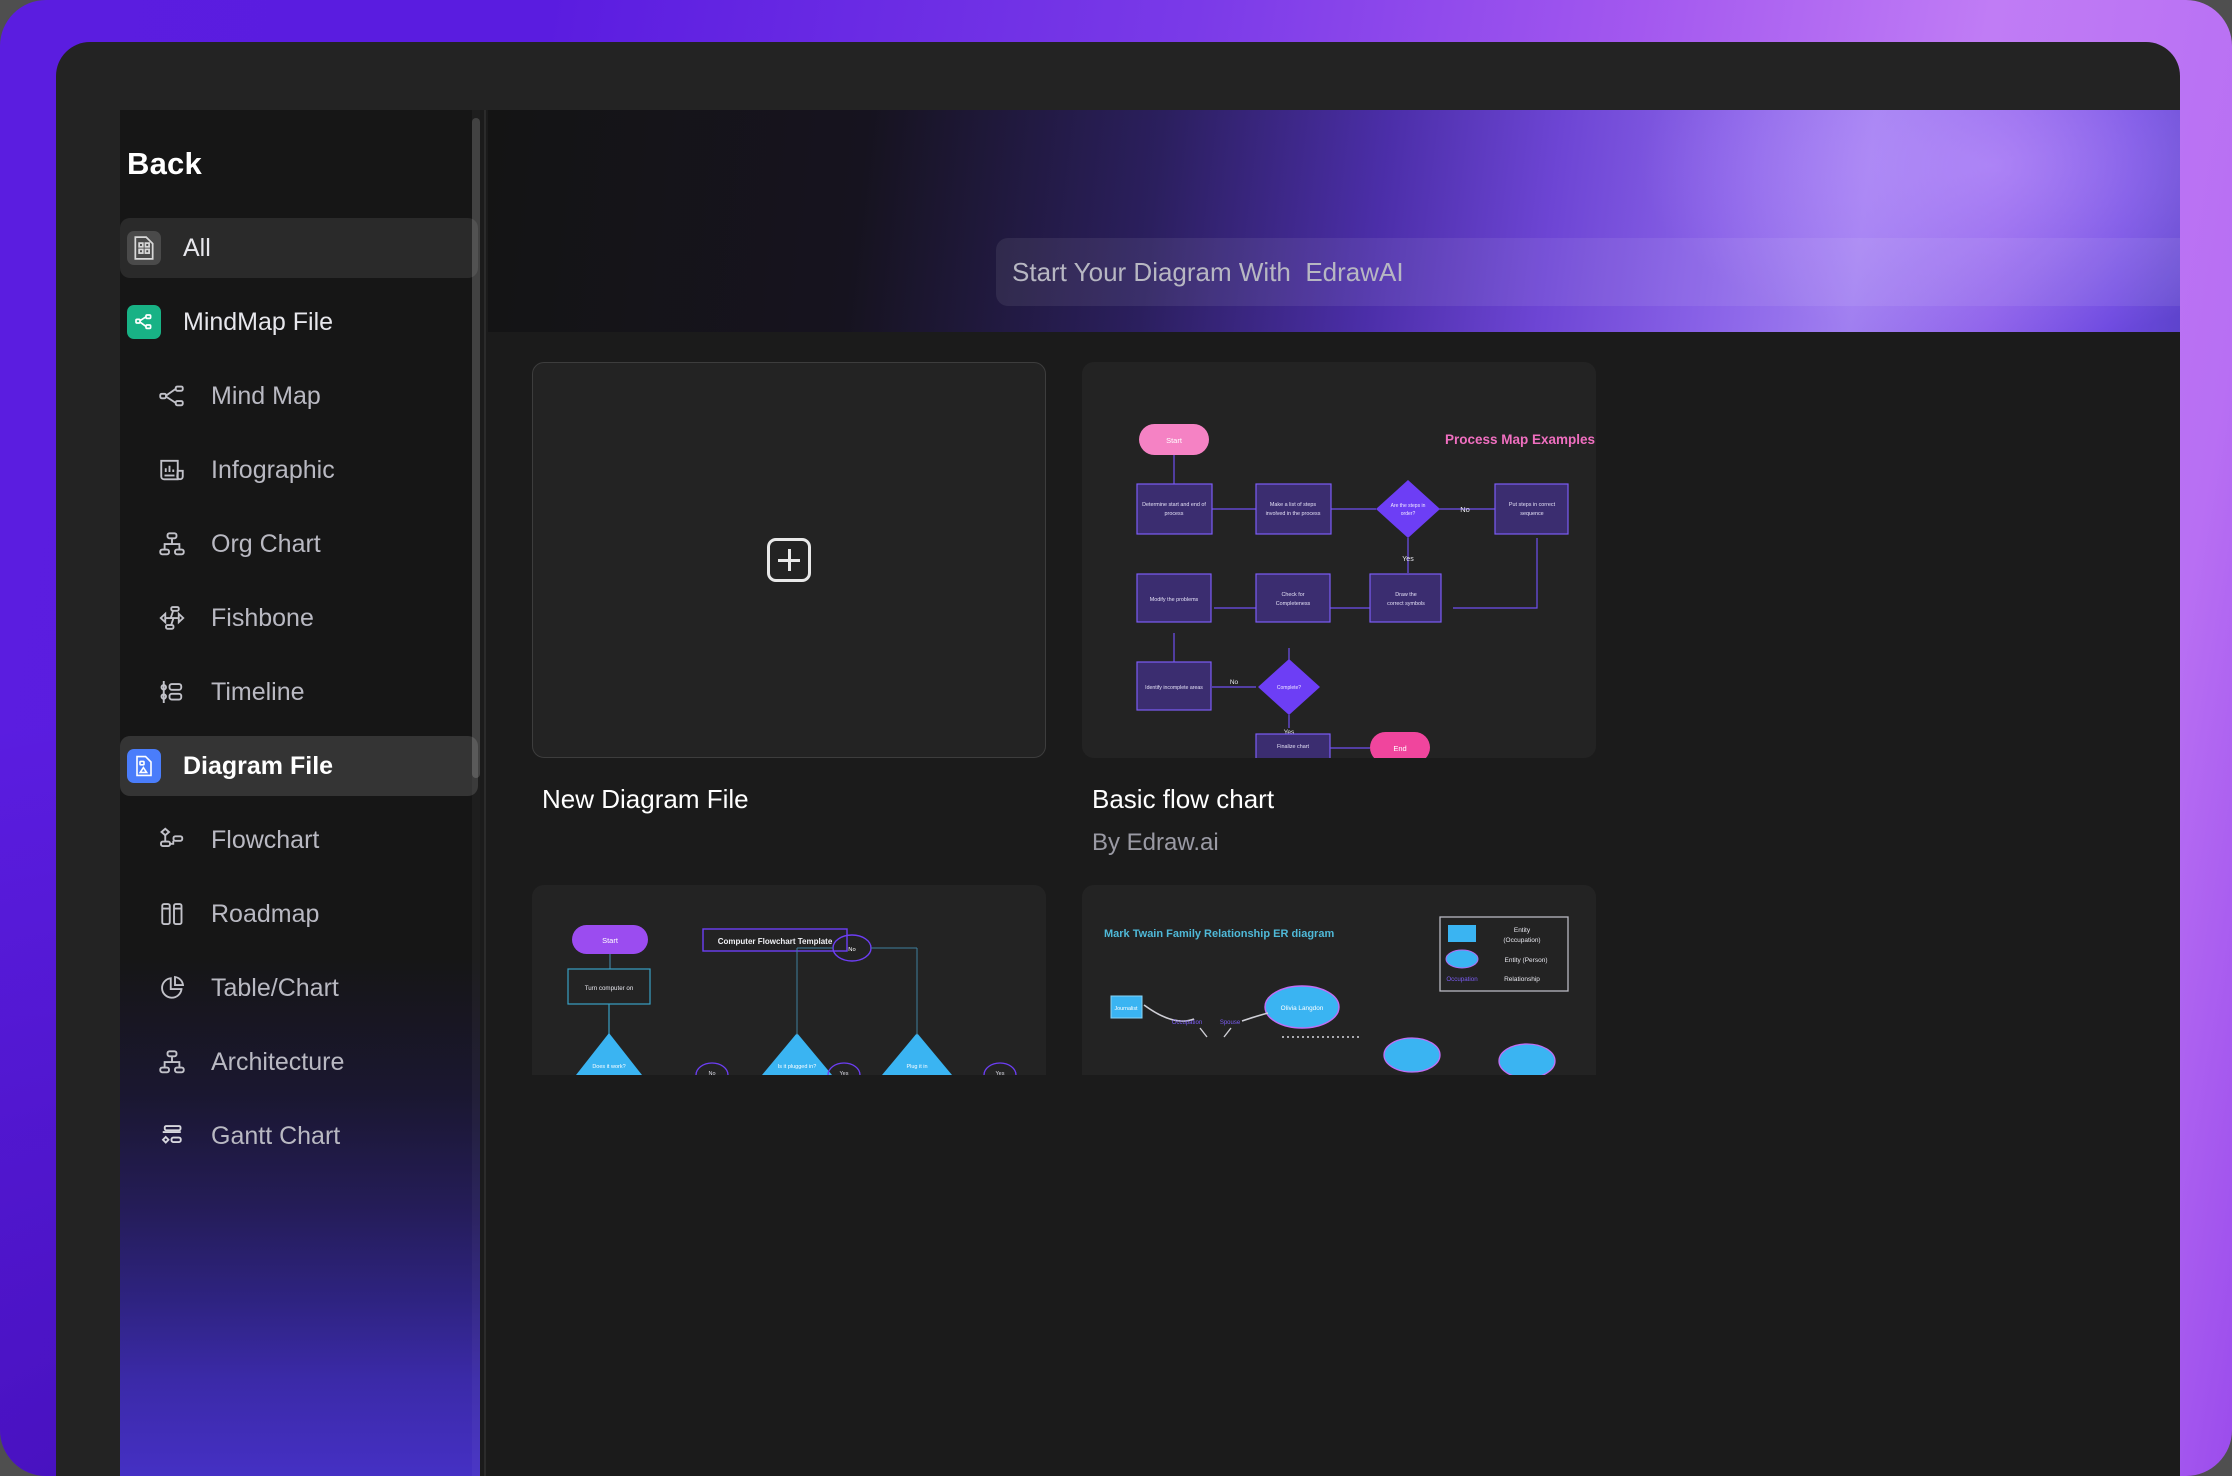  I want to click on card-new-diagram-file: New Diagram File, so click(789, 609).